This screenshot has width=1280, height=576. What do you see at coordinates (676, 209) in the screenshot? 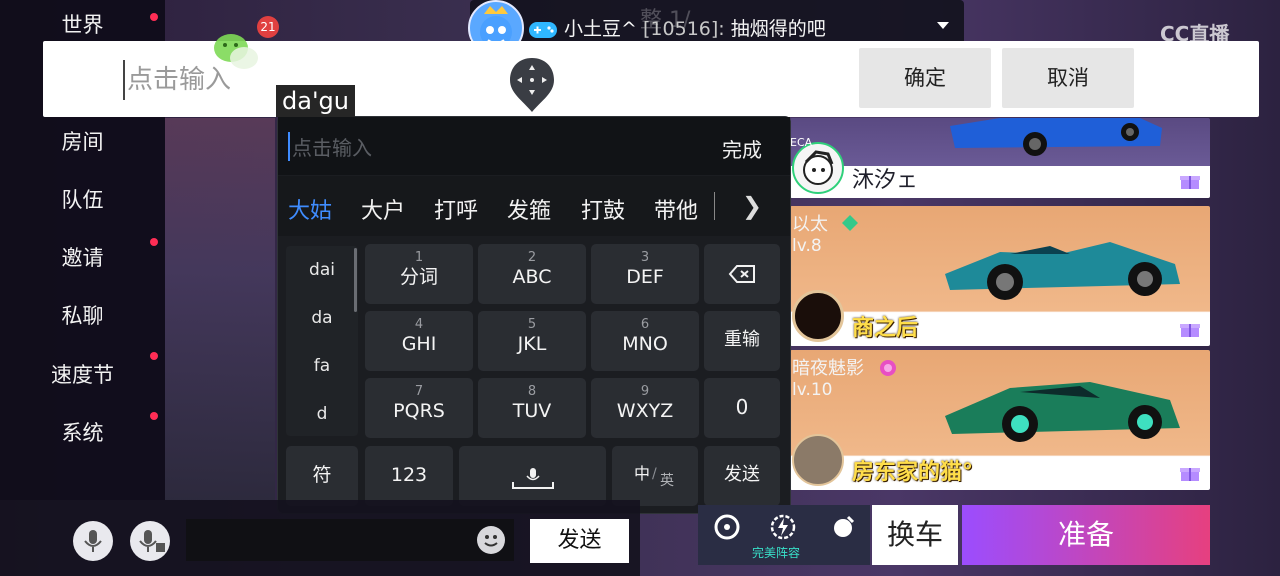
I see `candidate-word: 带他` at bounding box center [676, 209].